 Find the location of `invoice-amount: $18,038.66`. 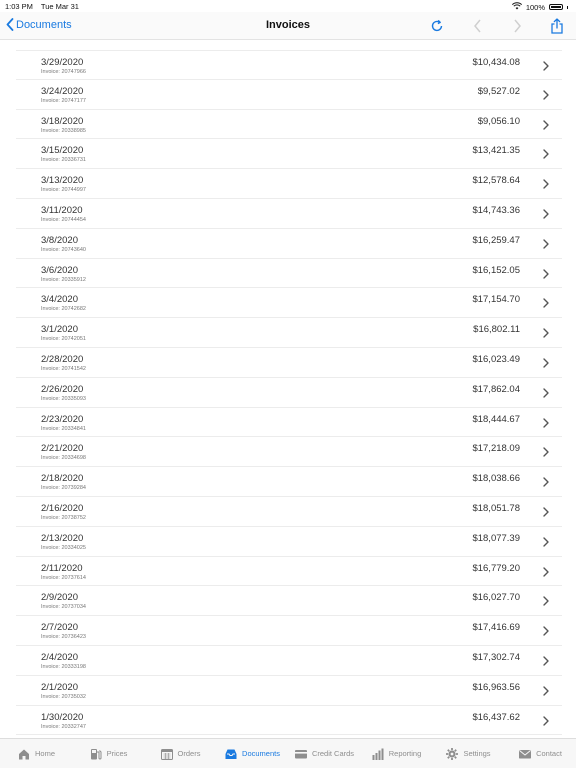

invoice-amount: $18,038.66 is located at coordinates (496, 479).